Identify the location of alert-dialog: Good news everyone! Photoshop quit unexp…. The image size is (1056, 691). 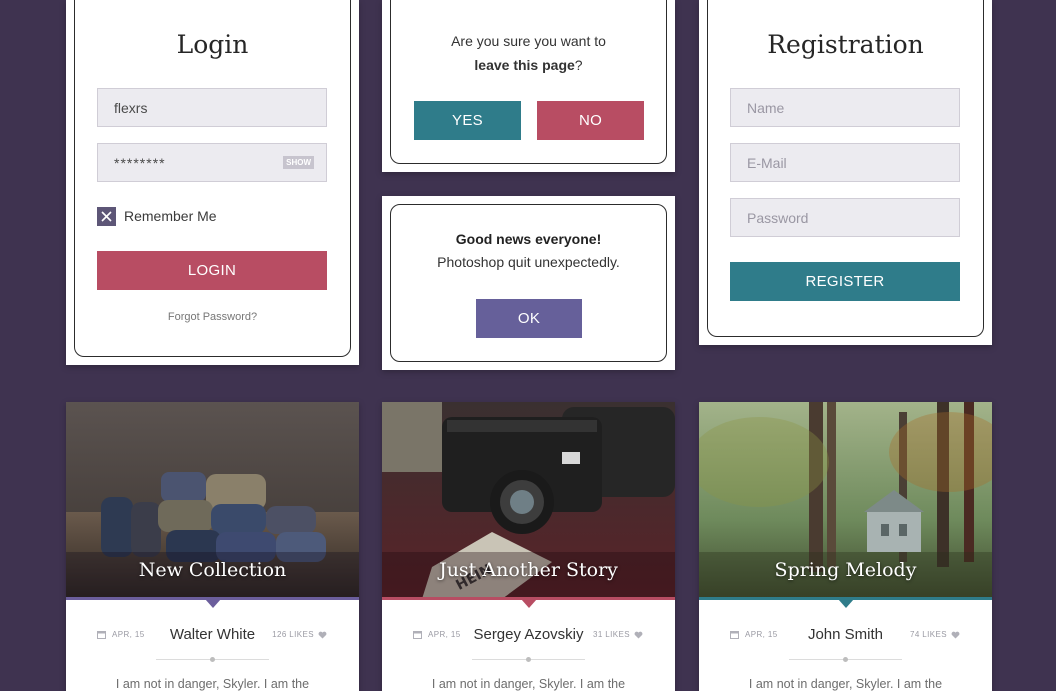
(528, 283).